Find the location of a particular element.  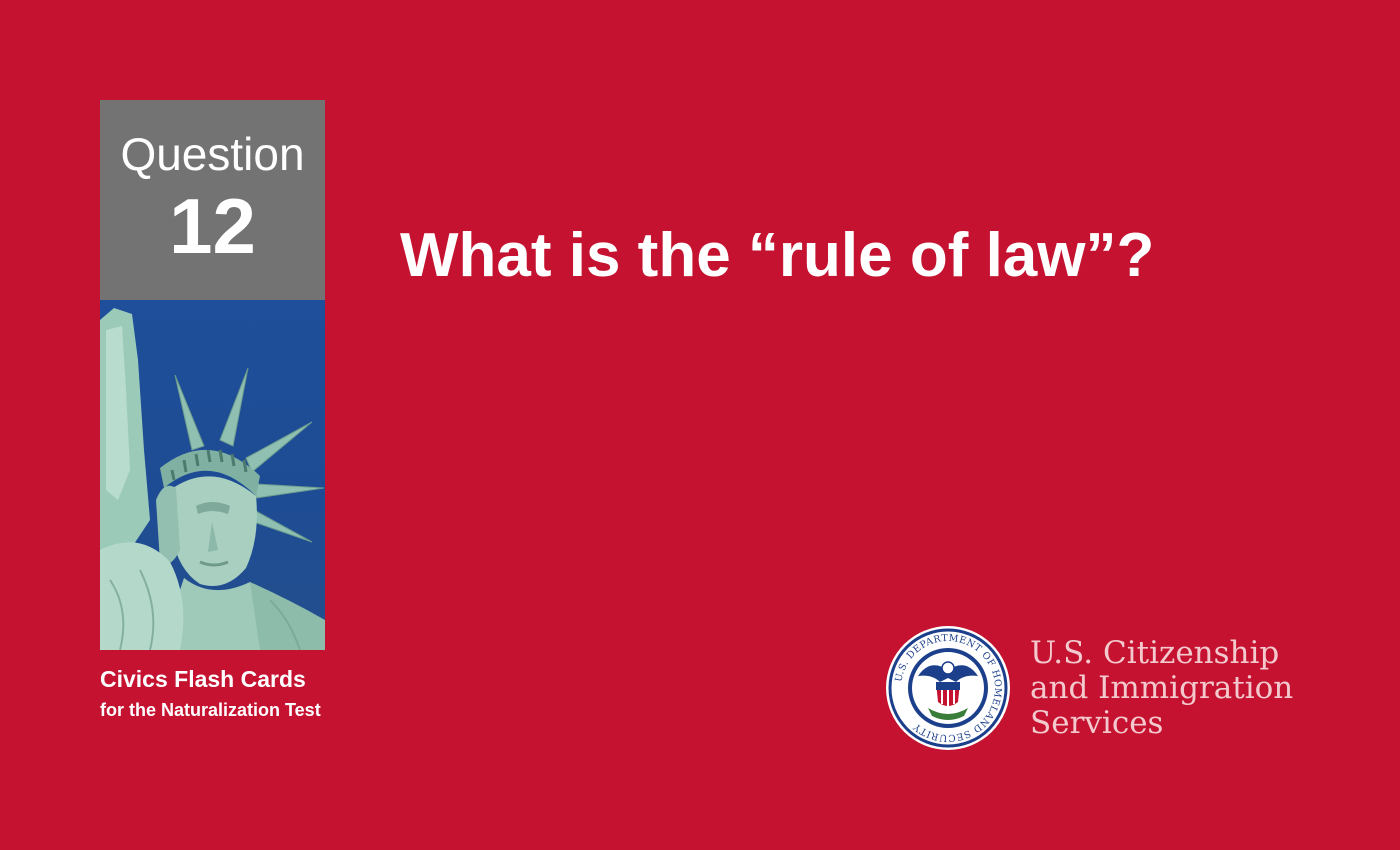

question-text: What is the “rule of law”? is located at coordinates (777, 255).